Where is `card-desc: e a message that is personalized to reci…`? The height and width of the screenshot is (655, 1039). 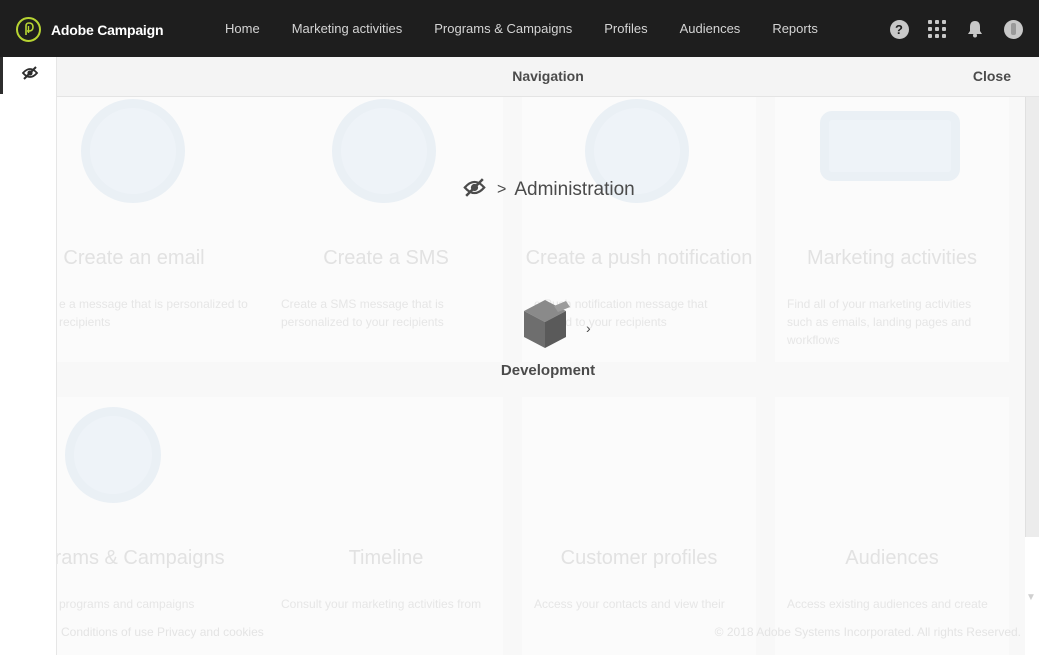 card-desc: e a message that is personalized to reci… is located at coordinates (153, 313).